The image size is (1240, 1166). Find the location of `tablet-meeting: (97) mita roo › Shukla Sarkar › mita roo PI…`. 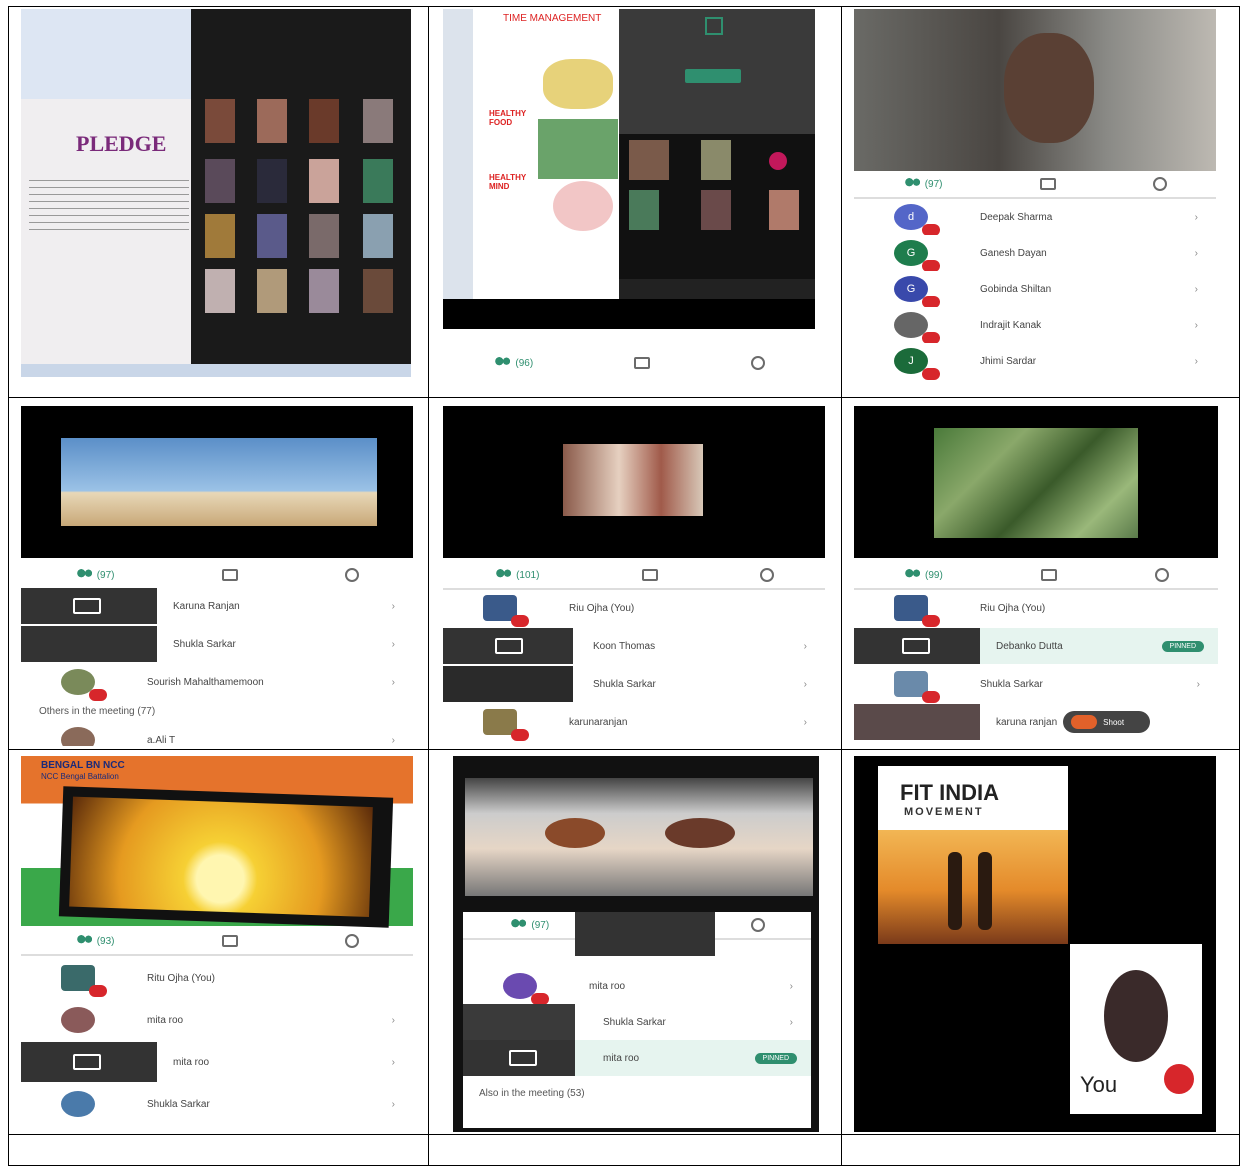

tablet-meeting: (97) mita roo › Shukla Sarkar › mita roo PI… is located at coordinates (636, 944).